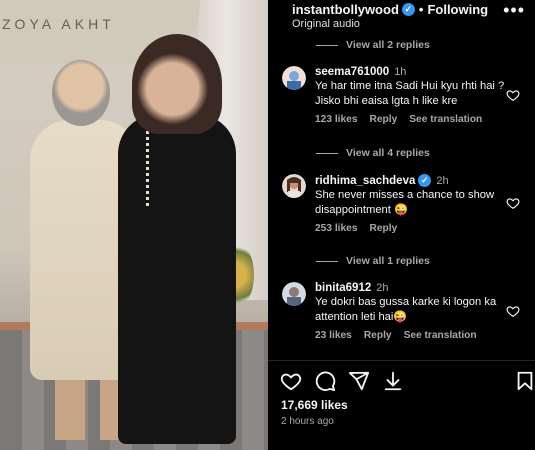 This screenshot has width=535, height=450. I want to click on comment-likes: 23 likes, so click(333, 335).